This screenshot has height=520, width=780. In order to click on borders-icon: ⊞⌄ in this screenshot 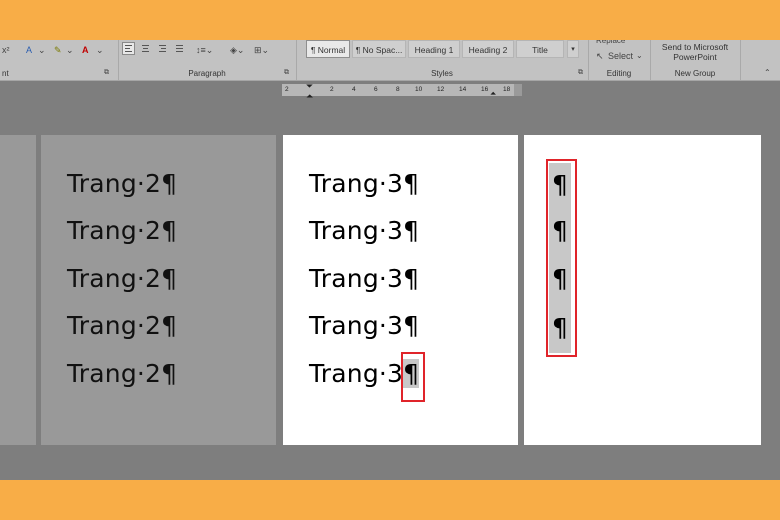, I will do `click(261, 50)`.